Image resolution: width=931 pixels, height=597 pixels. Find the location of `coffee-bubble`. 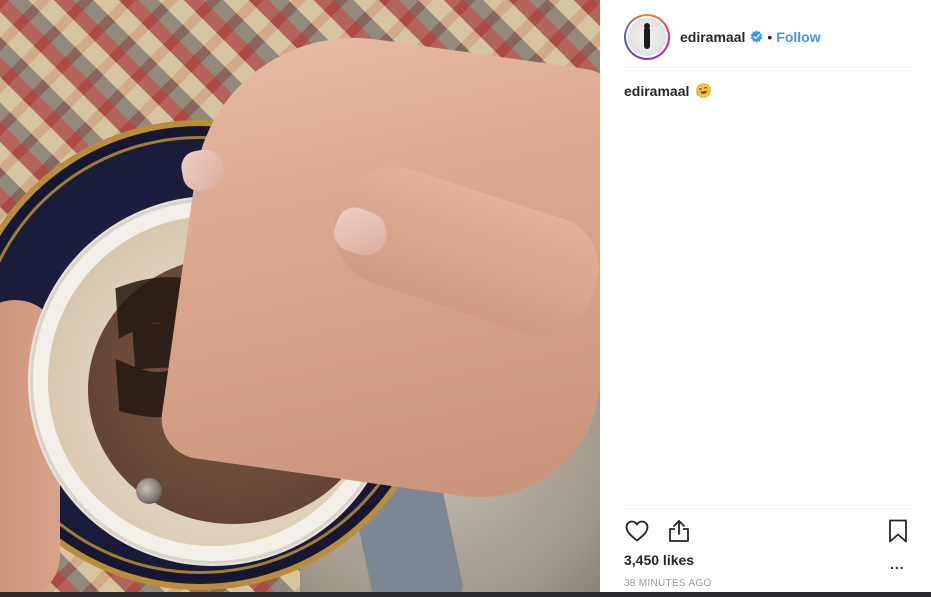

coffee-bubble is located at coordinates (149, 491).